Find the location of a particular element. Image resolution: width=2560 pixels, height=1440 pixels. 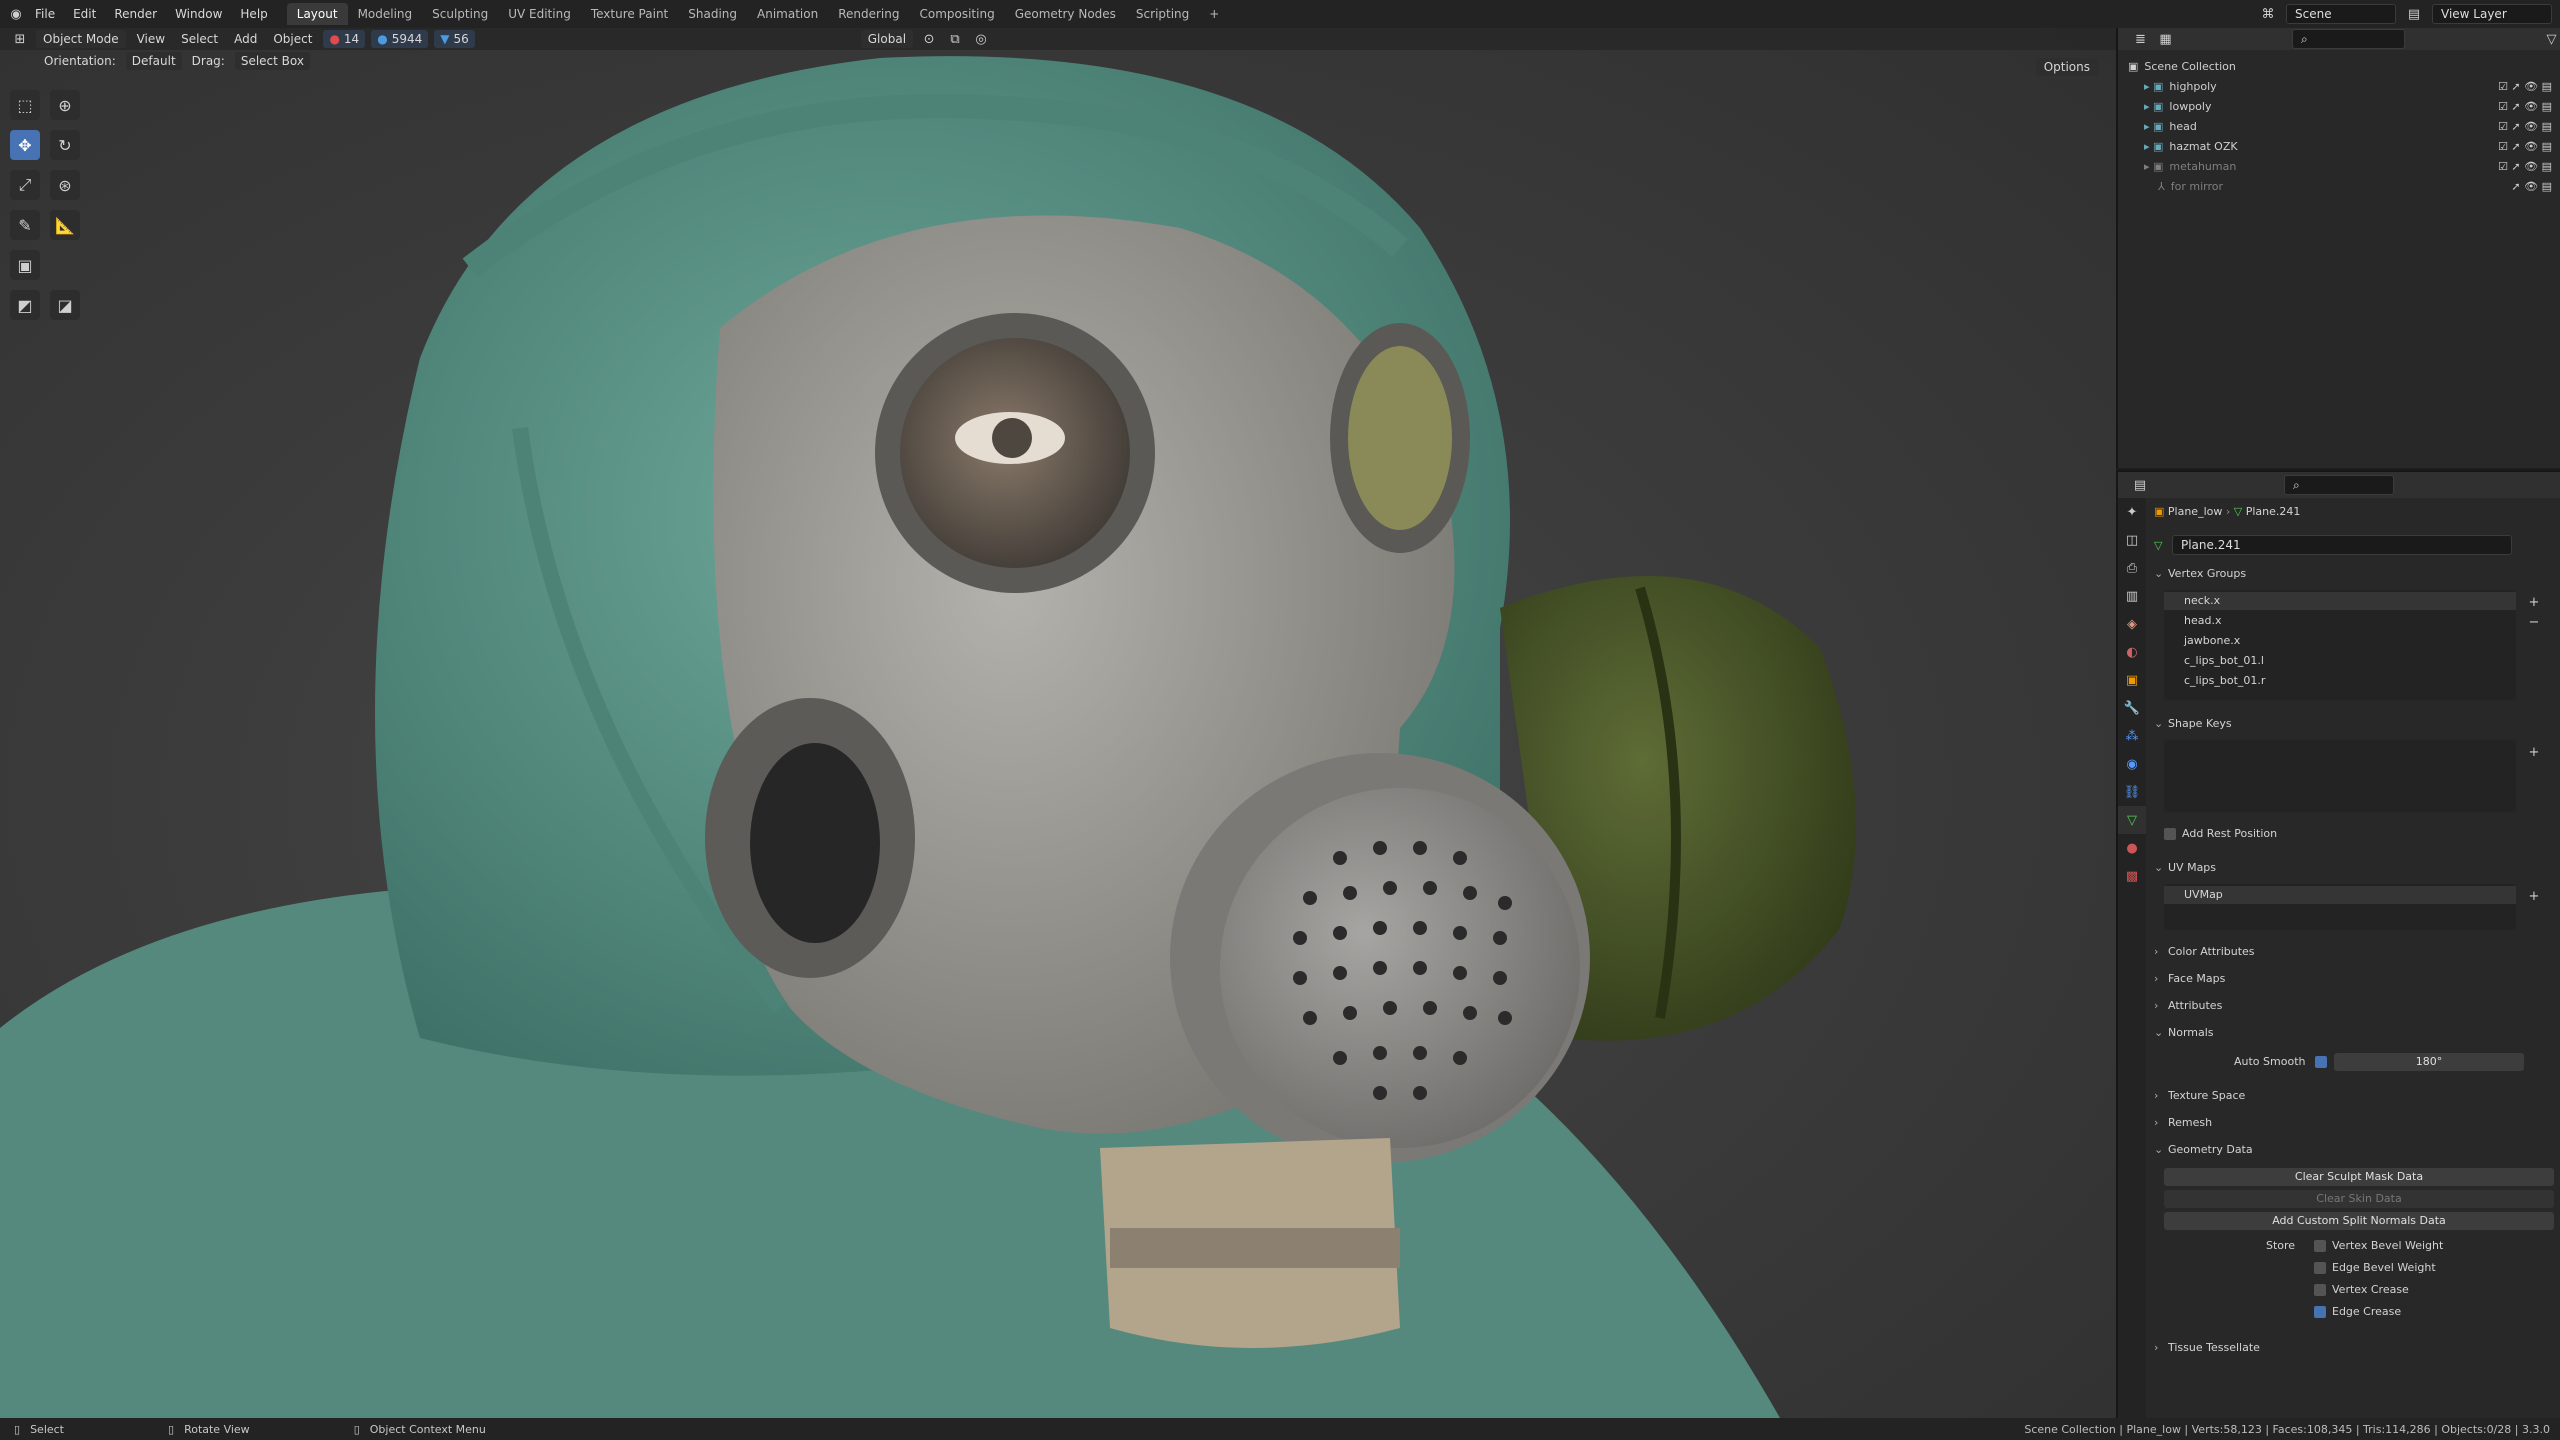

list-item: head.x is located at coordinates (2340, 621).